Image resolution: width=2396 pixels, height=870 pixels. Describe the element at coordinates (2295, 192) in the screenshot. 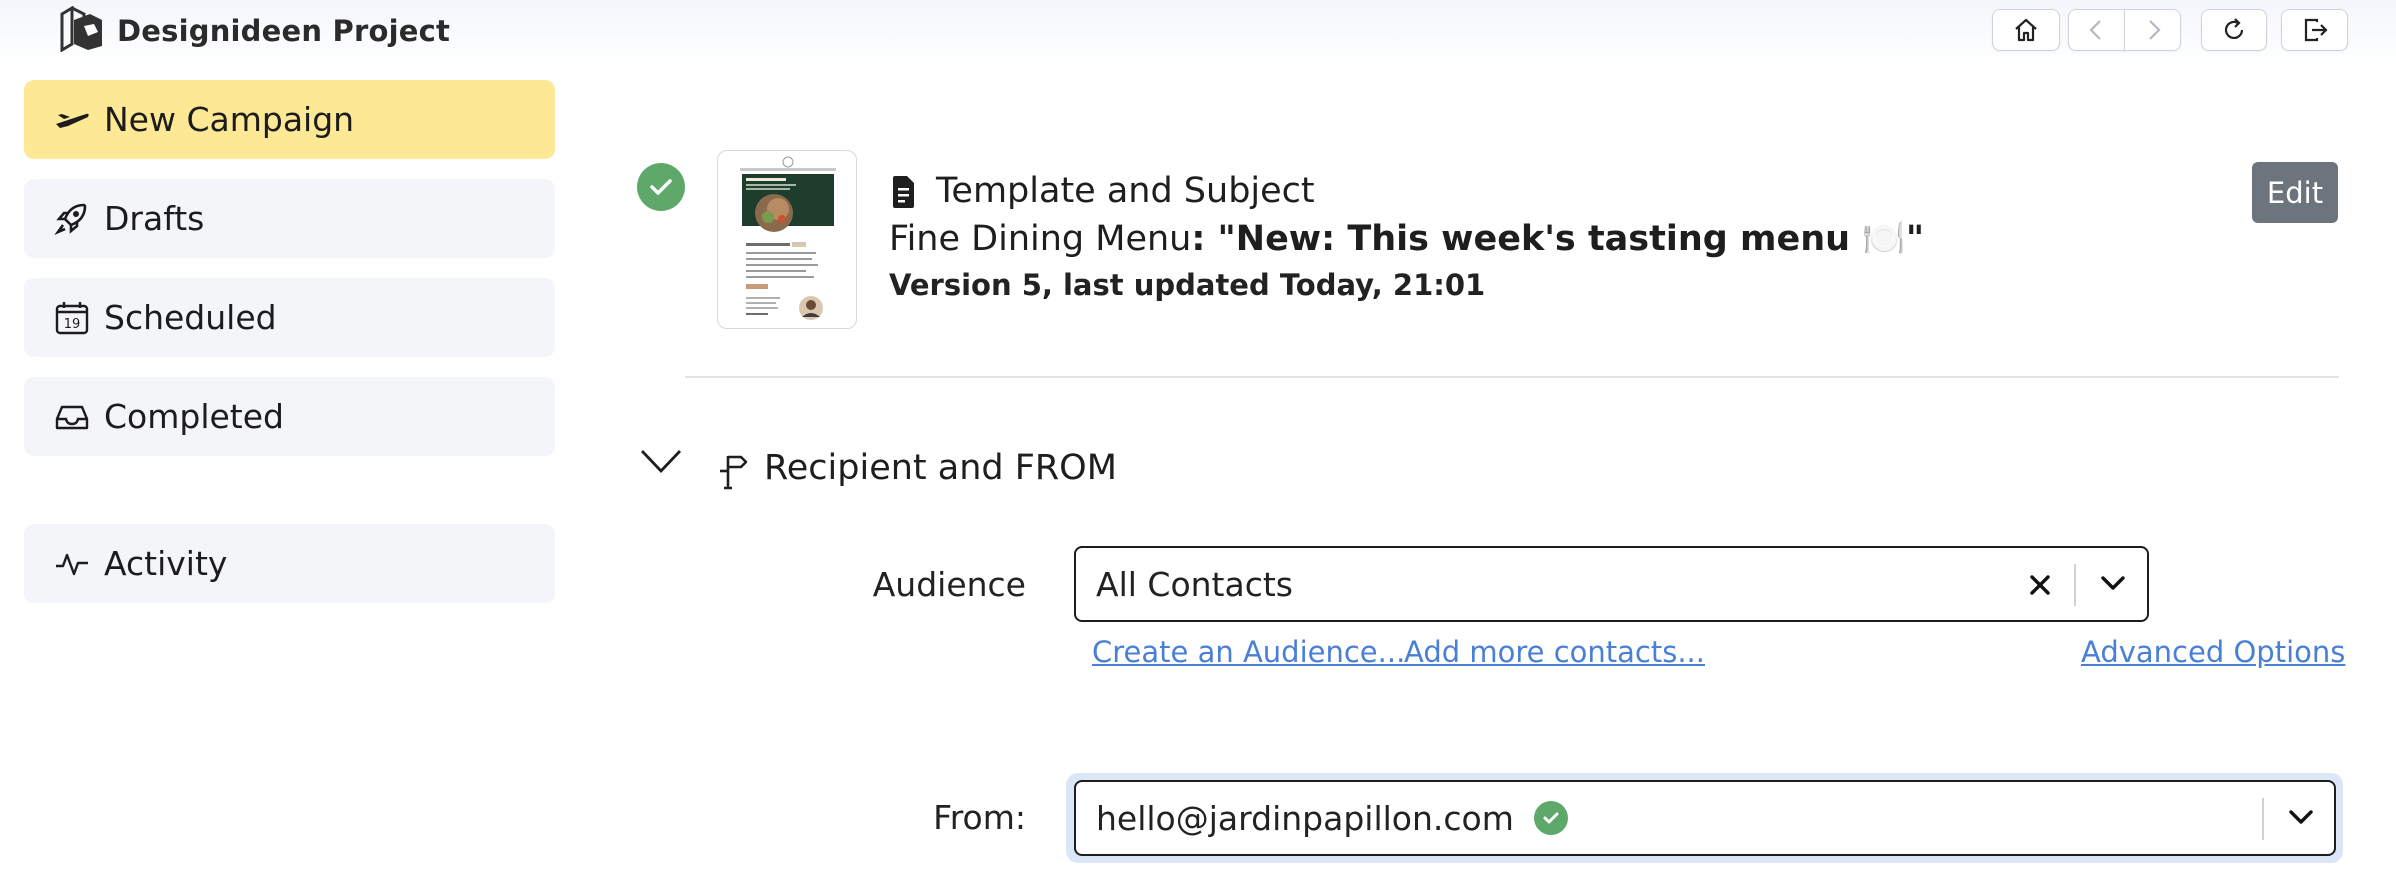

I see `edit-template-button: Edit` at that location.